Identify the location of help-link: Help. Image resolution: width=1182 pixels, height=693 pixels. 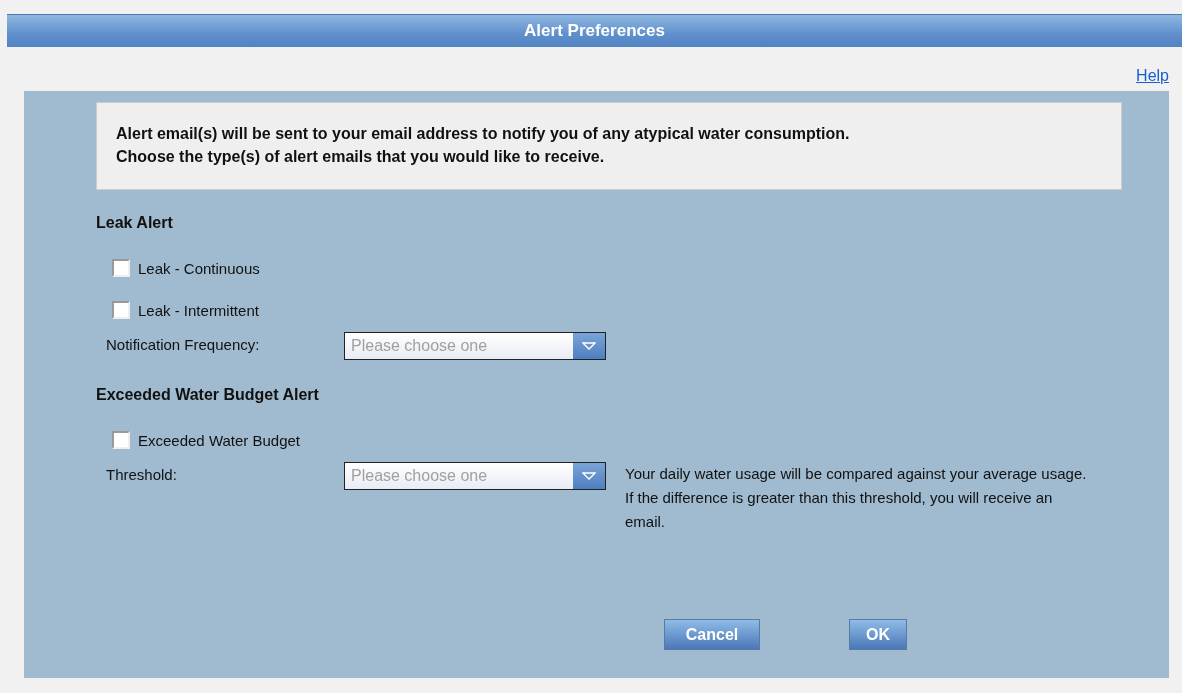
(1152, 79).